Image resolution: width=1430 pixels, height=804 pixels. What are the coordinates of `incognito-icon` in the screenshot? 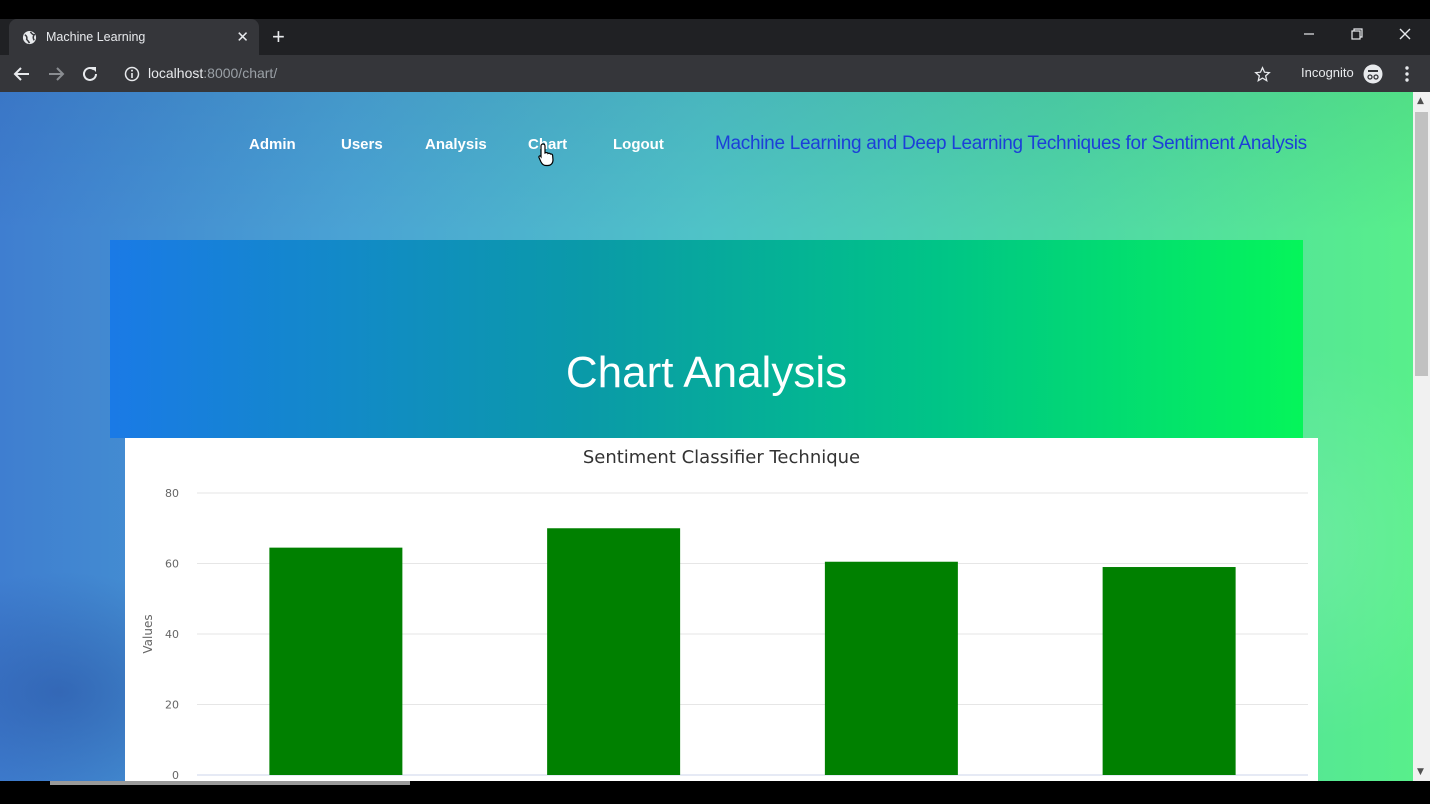 It's located at (1373, 74).